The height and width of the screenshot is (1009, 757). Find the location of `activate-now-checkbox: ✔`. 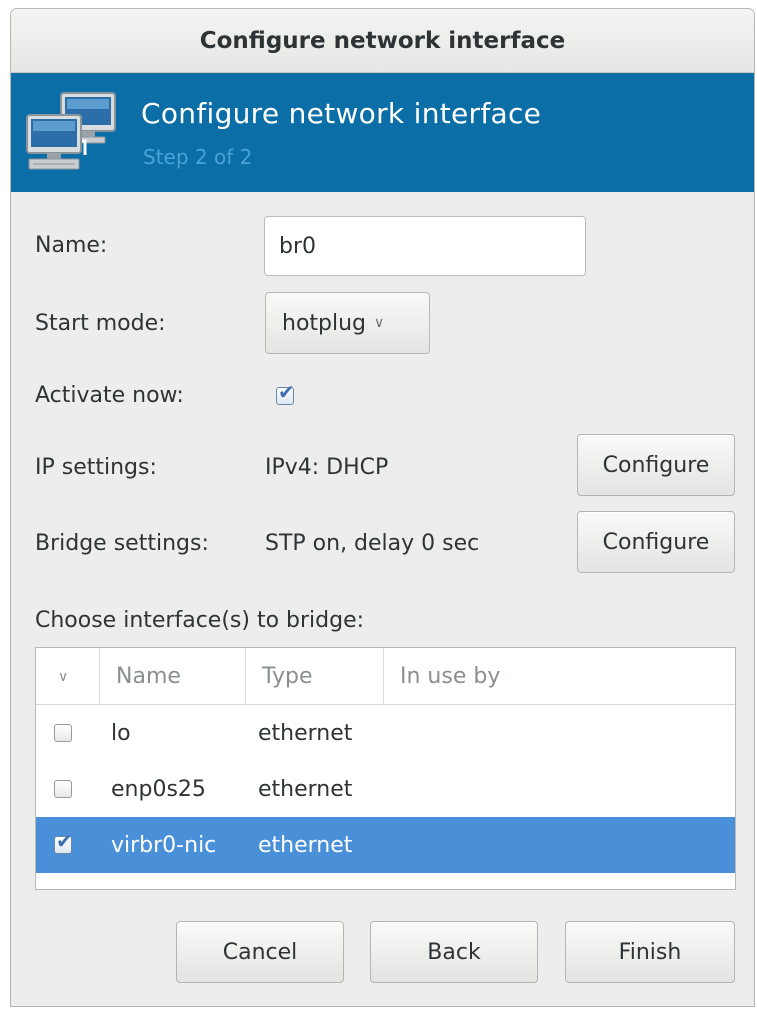

activate-now-checkbox: ✔ is located at coordinates (285, 393).